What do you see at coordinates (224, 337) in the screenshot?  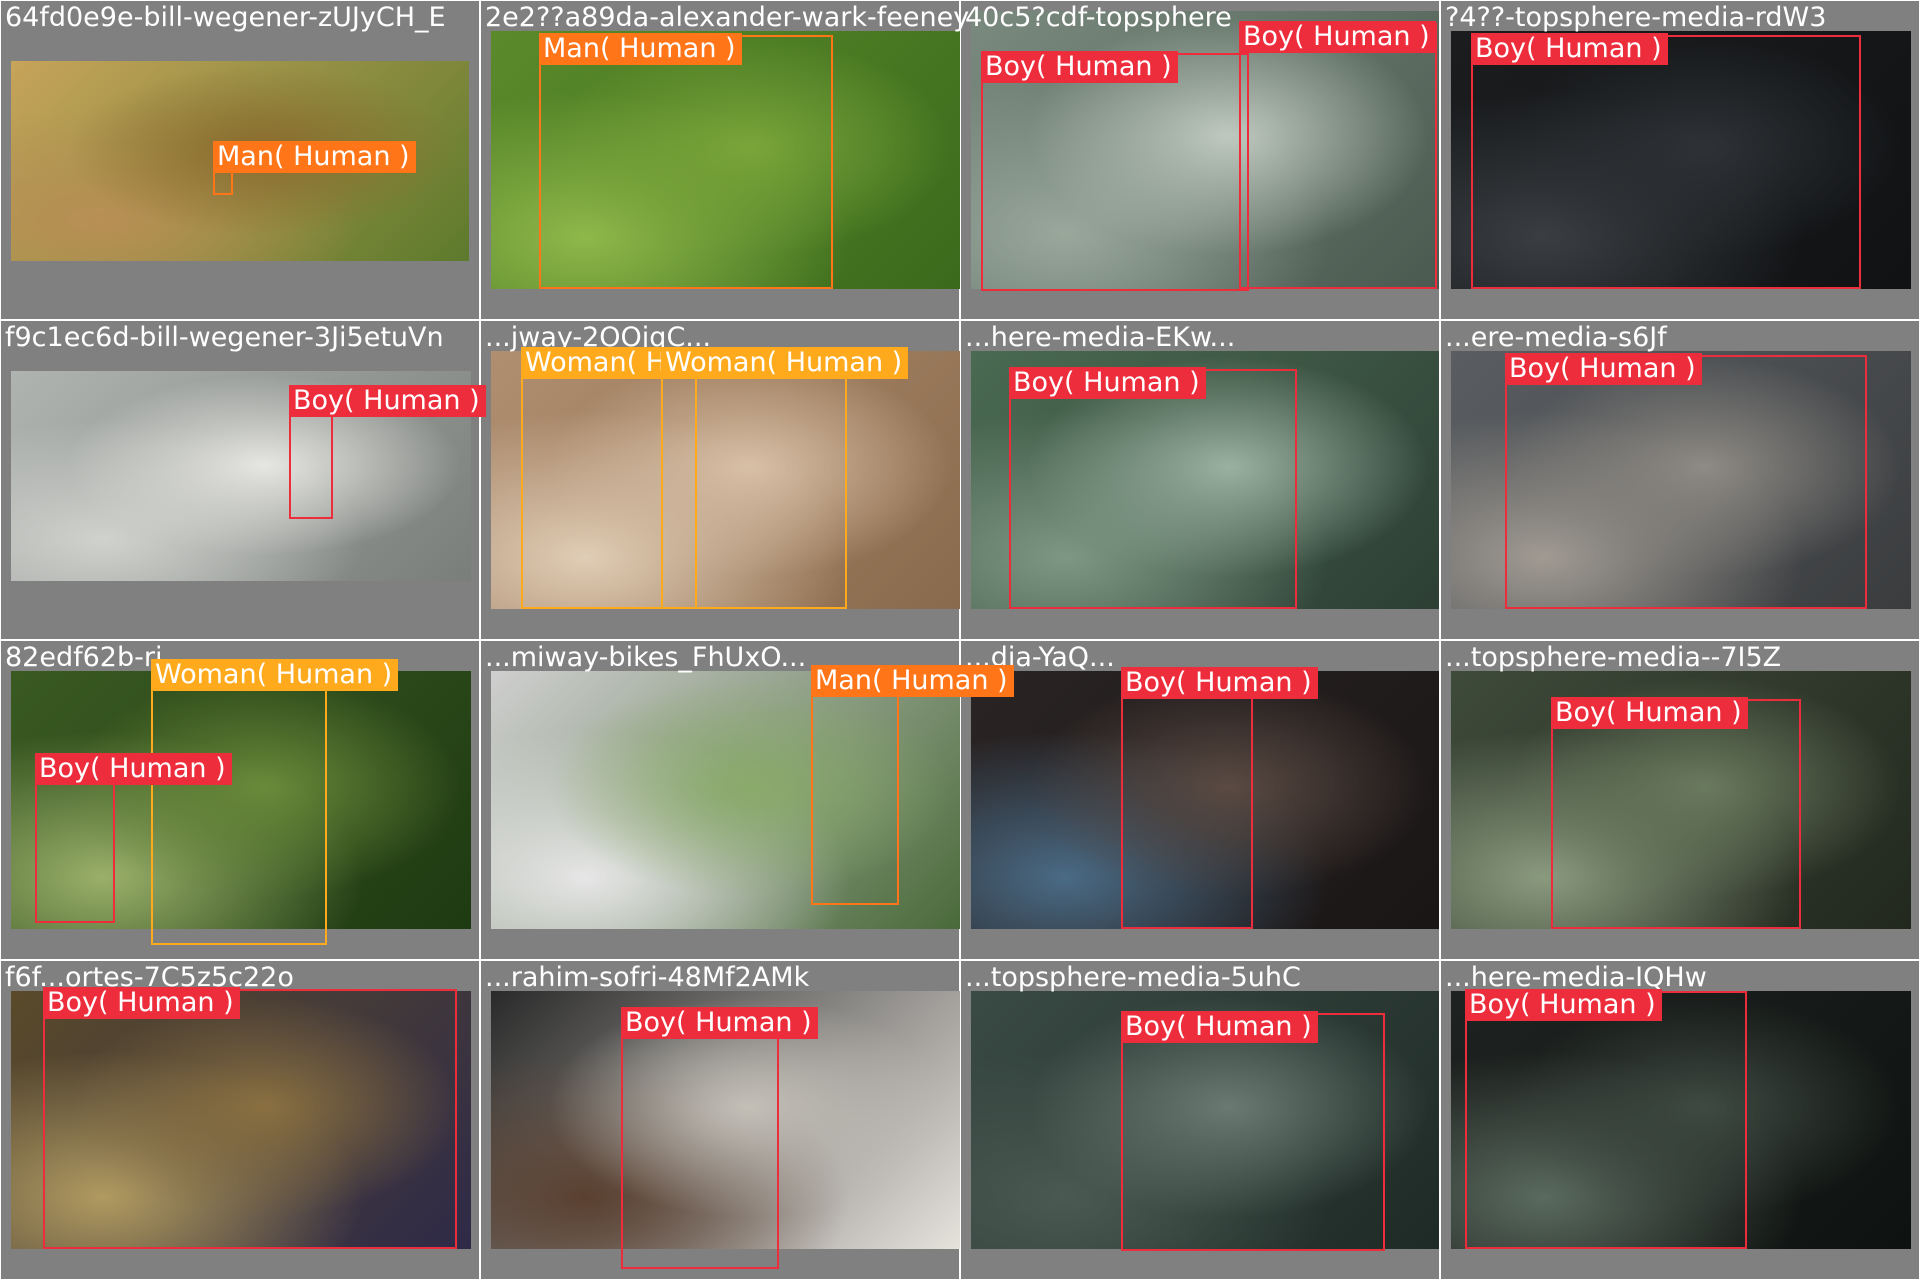 I see `image-filename: f9c1ec6d-bill-wegener-3Ji5etuVn` at bounding box center [224, 337].